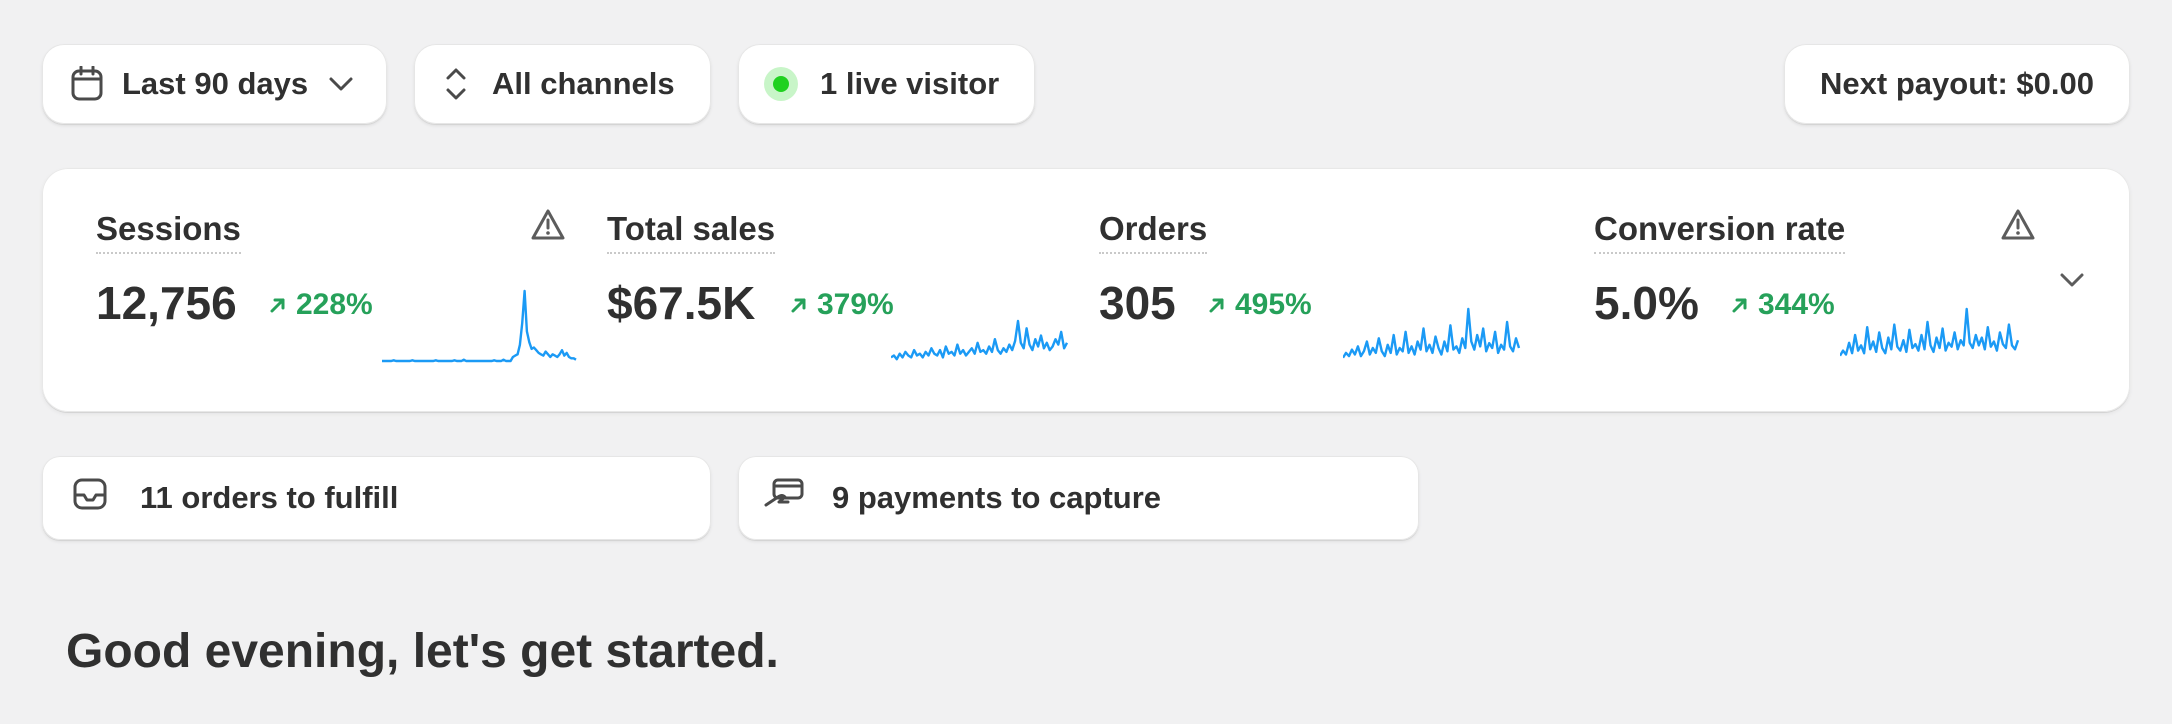  I want to click on next-payout-label: Next payout: $0.00, so click(1957, 83).